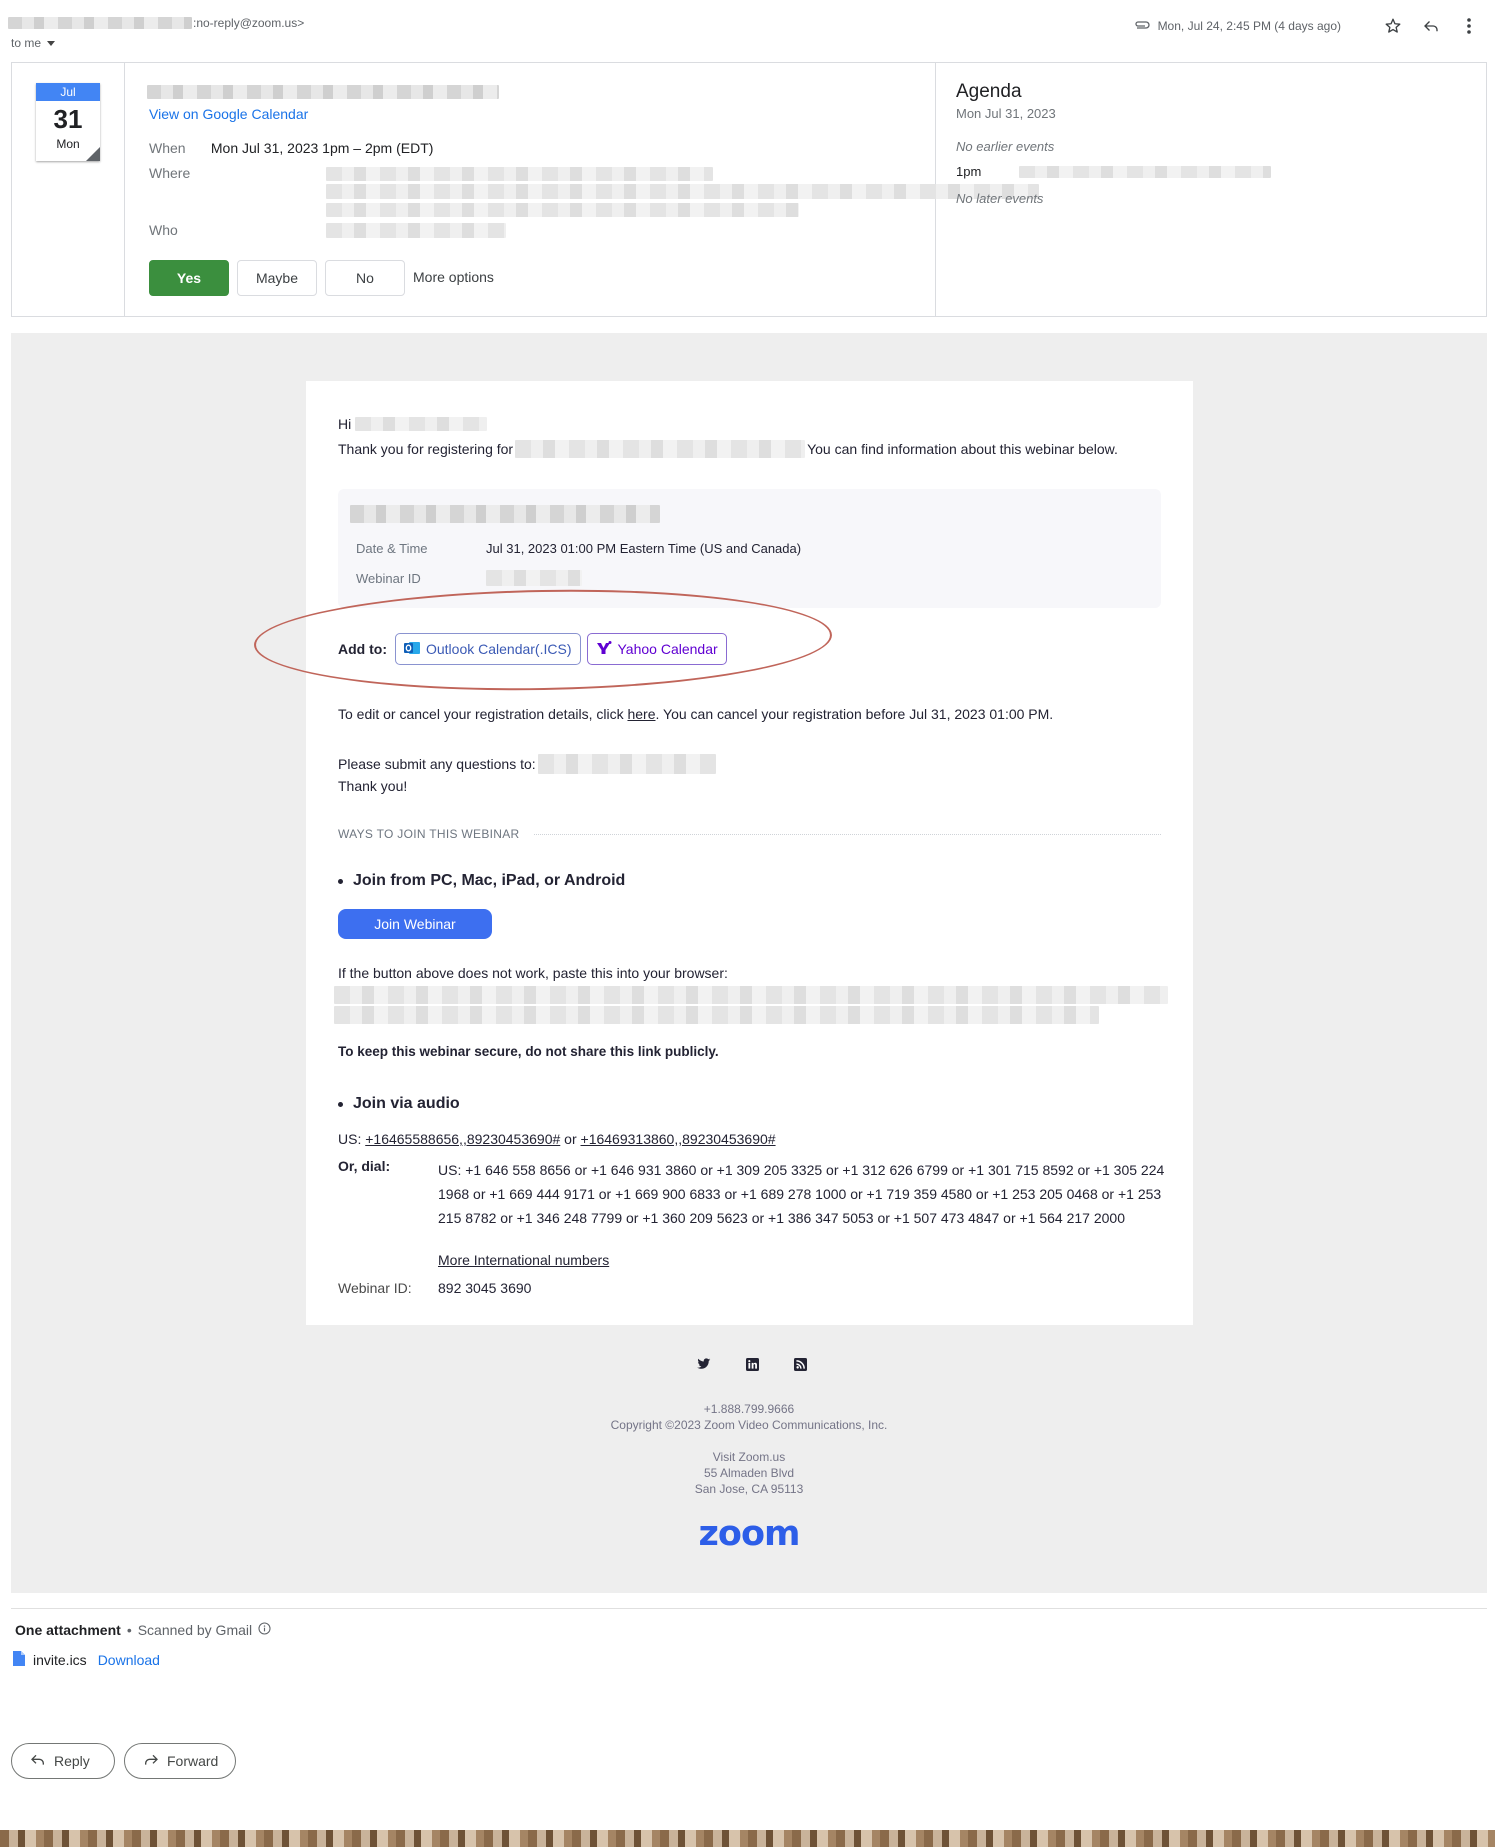 The height and width of the screenshot is (1847, 1495). I want to click on attachment-item: invite.ics Download, so click(86, 1660).